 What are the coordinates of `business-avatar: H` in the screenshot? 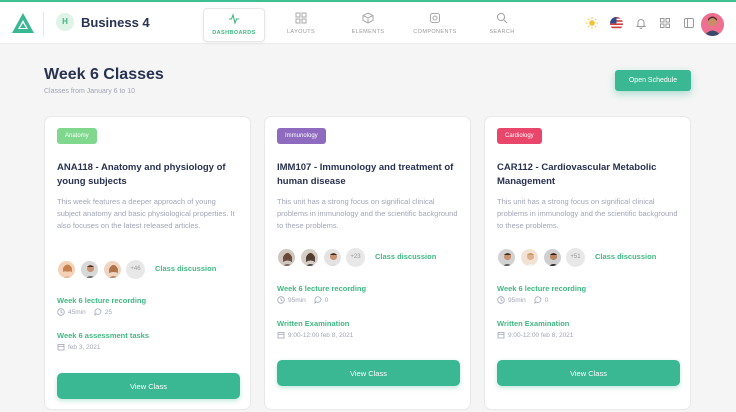 It's located at (65, 22).